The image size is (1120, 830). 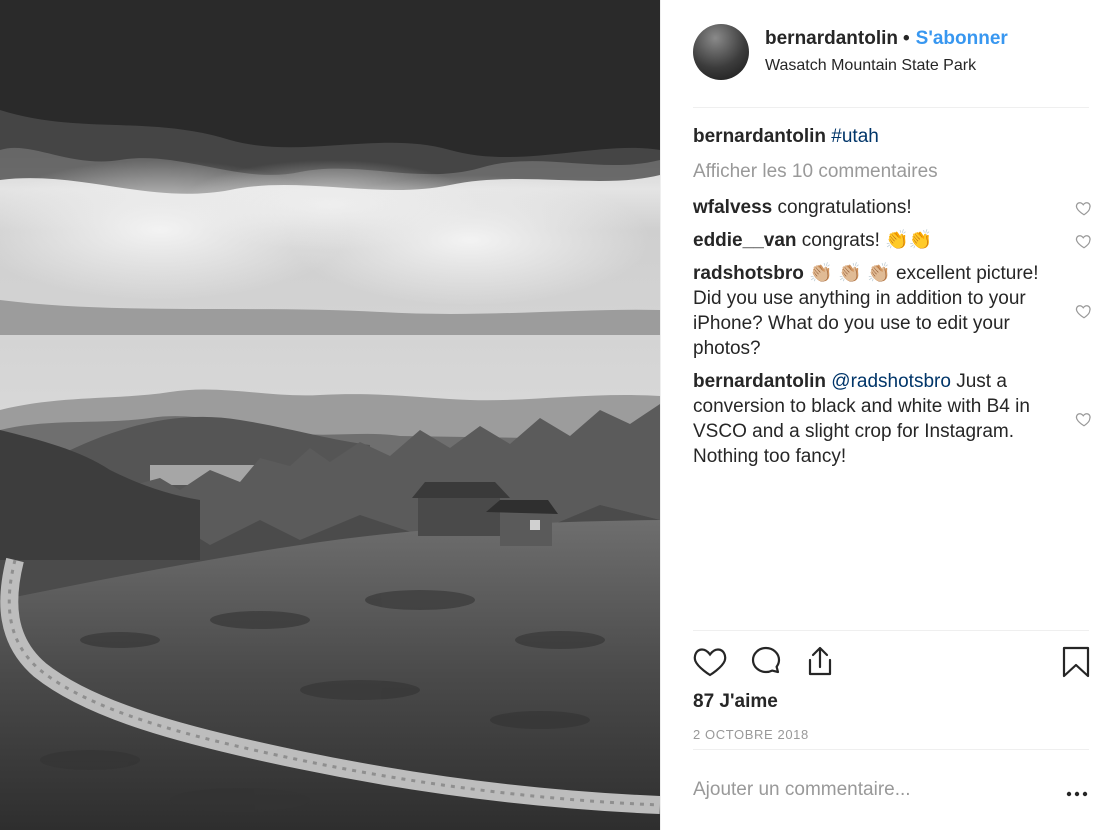 I want to click on bookmark-icon, so click(x=1076, y=662).